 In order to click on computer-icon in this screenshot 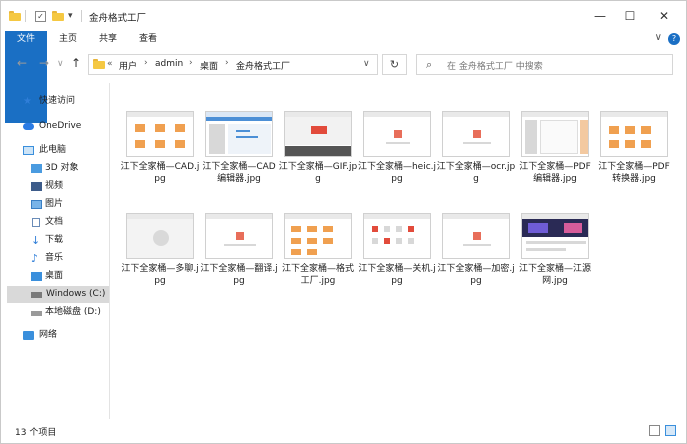, I will do `click(28, 150)`.